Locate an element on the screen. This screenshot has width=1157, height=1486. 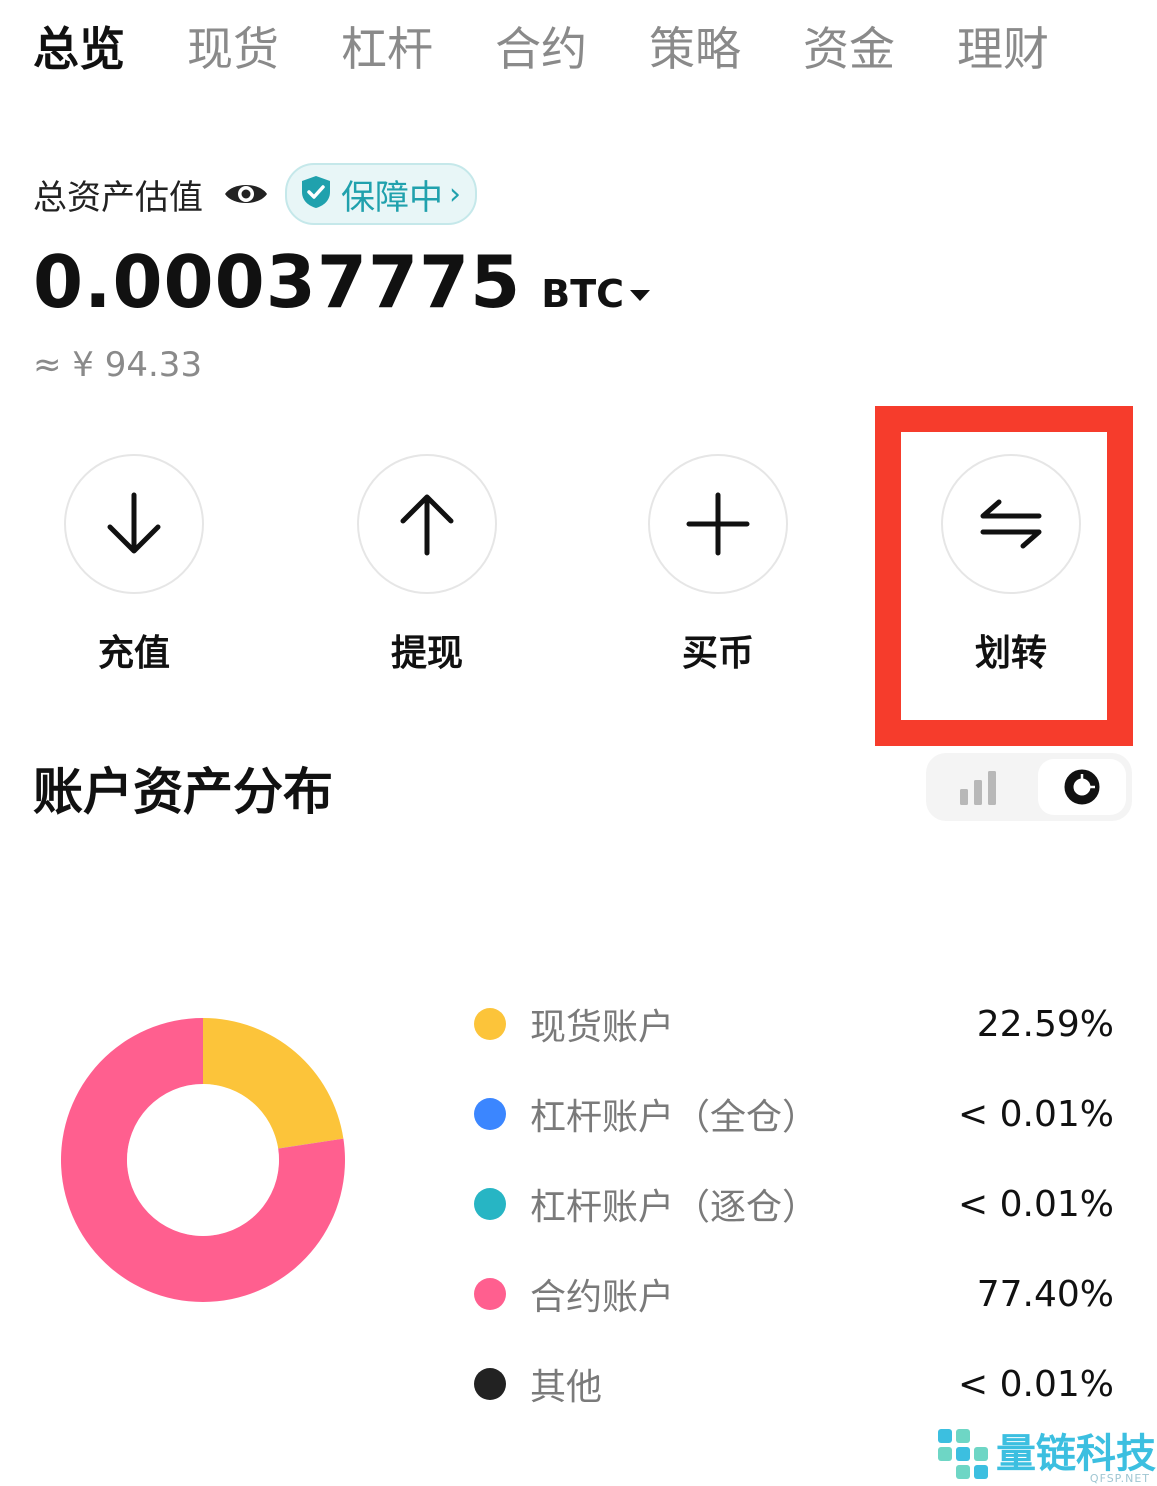
withdraw-label: 提现 is located at coordinates (426, 653).